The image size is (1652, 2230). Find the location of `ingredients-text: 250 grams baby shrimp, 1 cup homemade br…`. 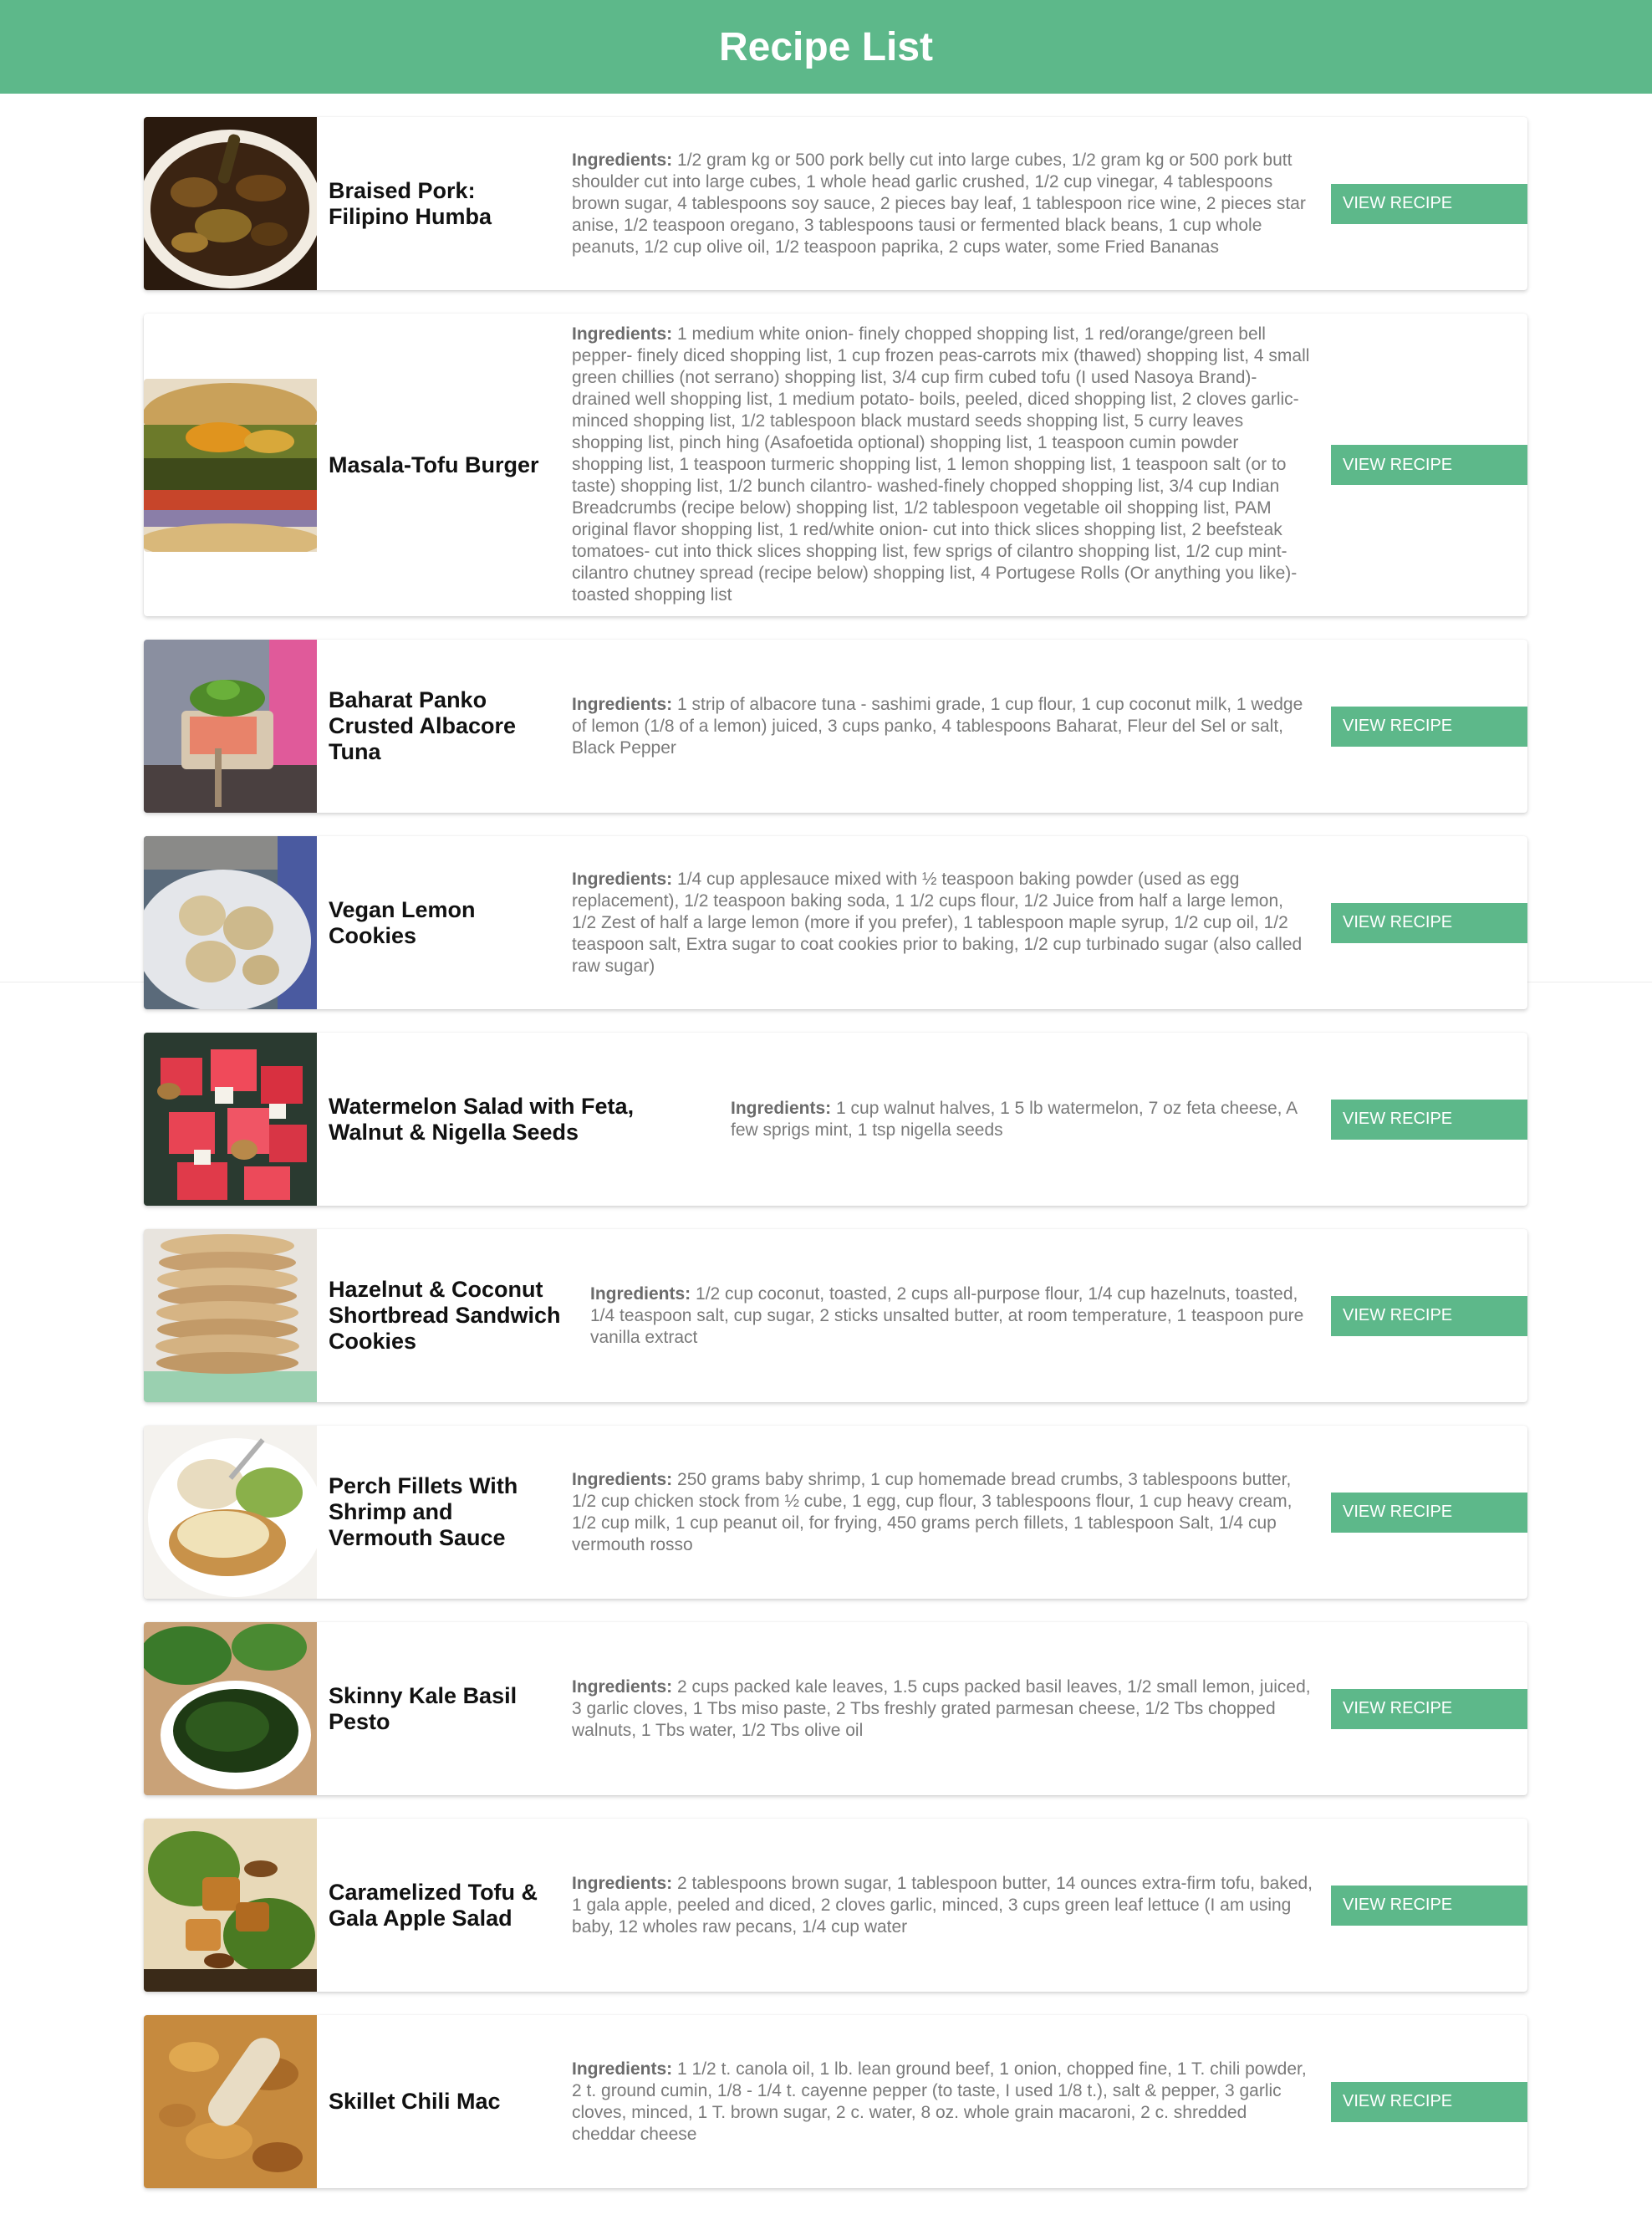

ingredients-text: 250 grams baby shrimp, 1 cup homemade br… is located at coordinates (932, 1511).